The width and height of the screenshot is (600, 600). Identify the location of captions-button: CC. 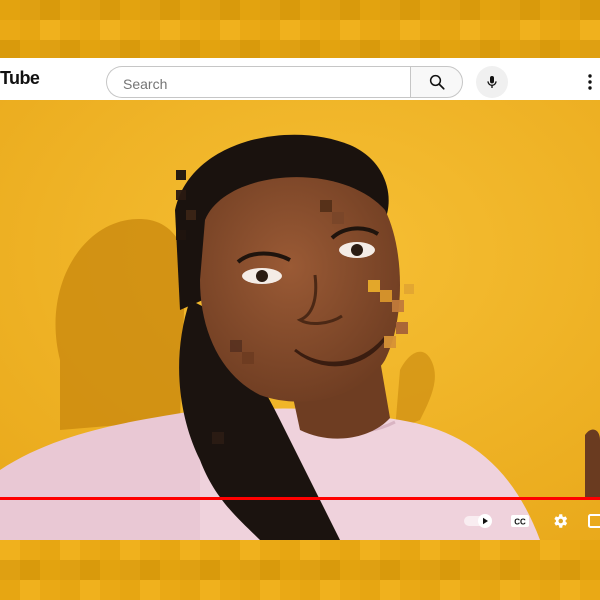
(520, 521).